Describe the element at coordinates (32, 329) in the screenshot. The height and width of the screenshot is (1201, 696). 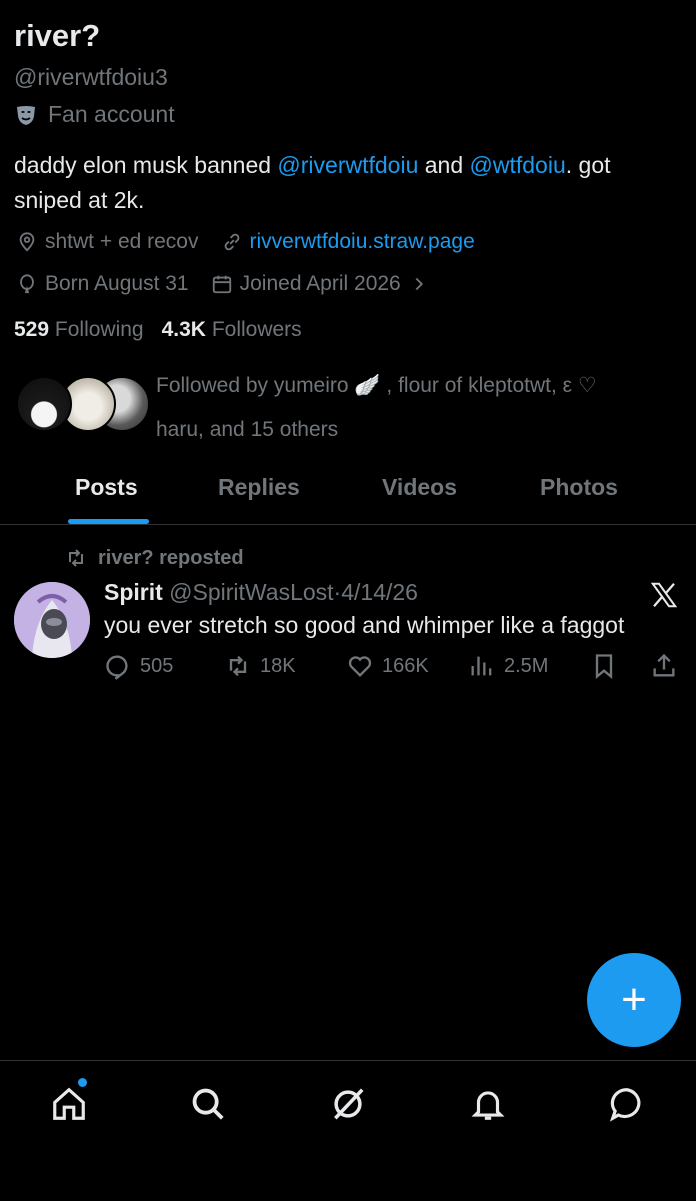
I see `following-count: 529` at that location.